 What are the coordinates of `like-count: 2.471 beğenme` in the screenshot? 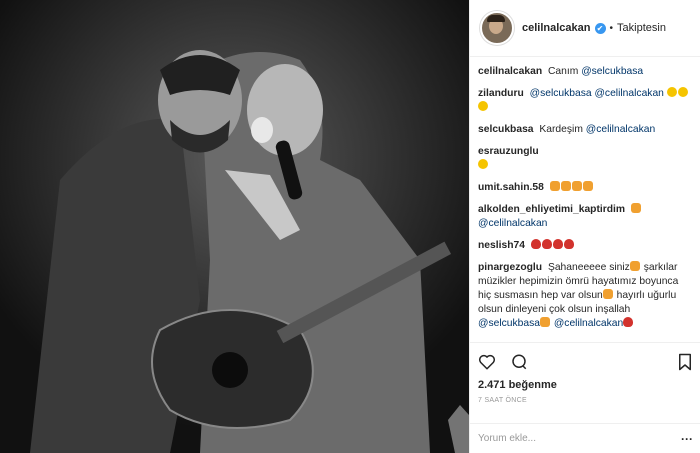 It's located at (585, 385).